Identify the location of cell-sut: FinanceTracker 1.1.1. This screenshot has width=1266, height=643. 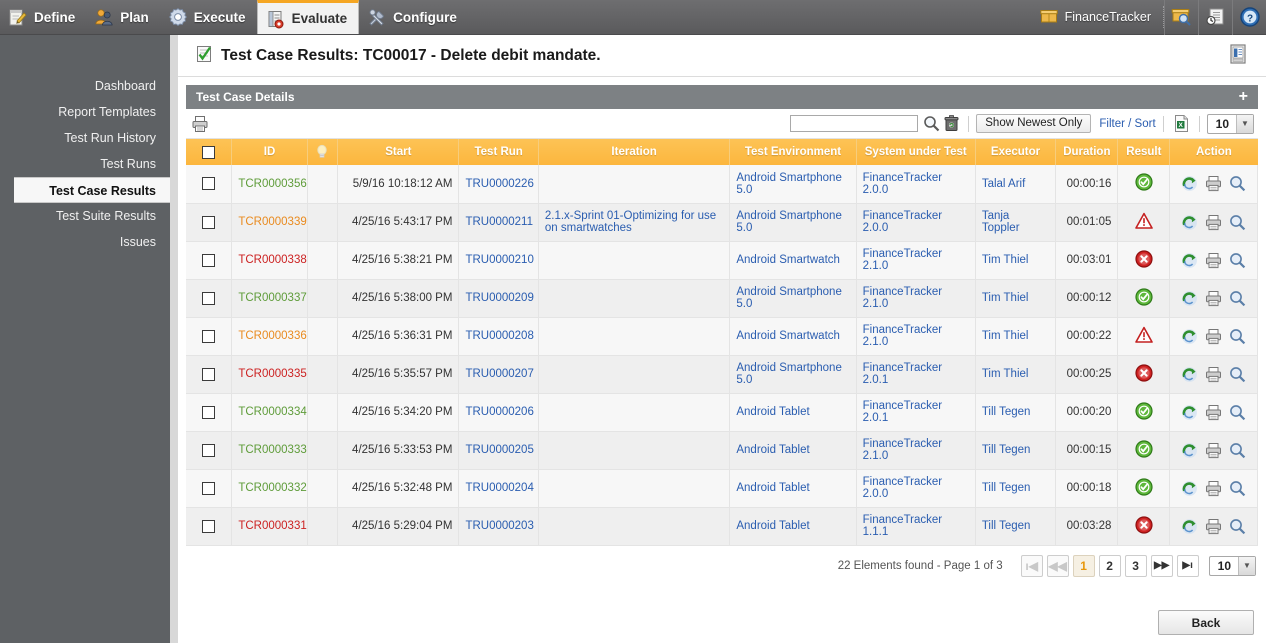
(916, 526).